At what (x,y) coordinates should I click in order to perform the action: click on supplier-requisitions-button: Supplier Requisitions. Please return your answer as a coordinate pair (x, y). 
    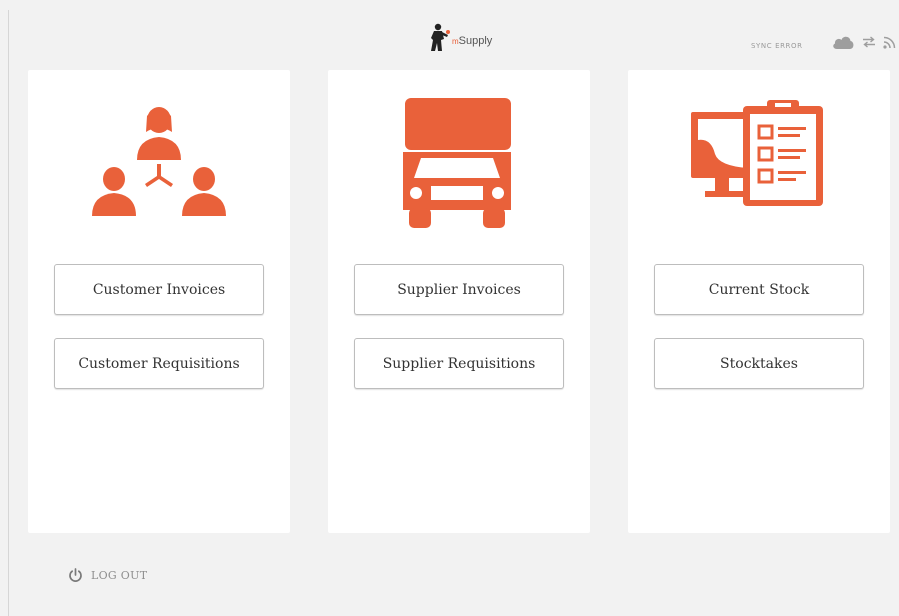
    Looking at the image, I should click on (459, 363).